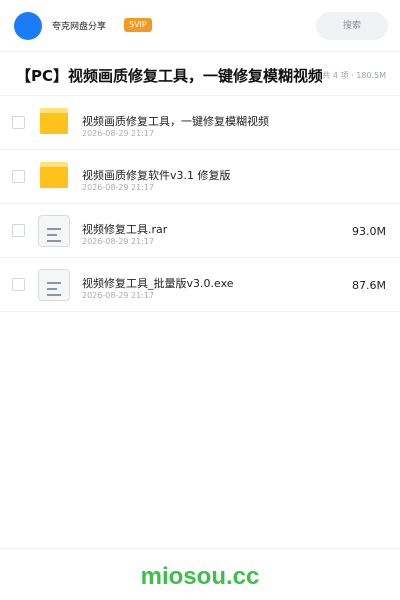 This screenshot has height=600, width=400. I want to click on watermark: miosou.cc, so click(200, 576).